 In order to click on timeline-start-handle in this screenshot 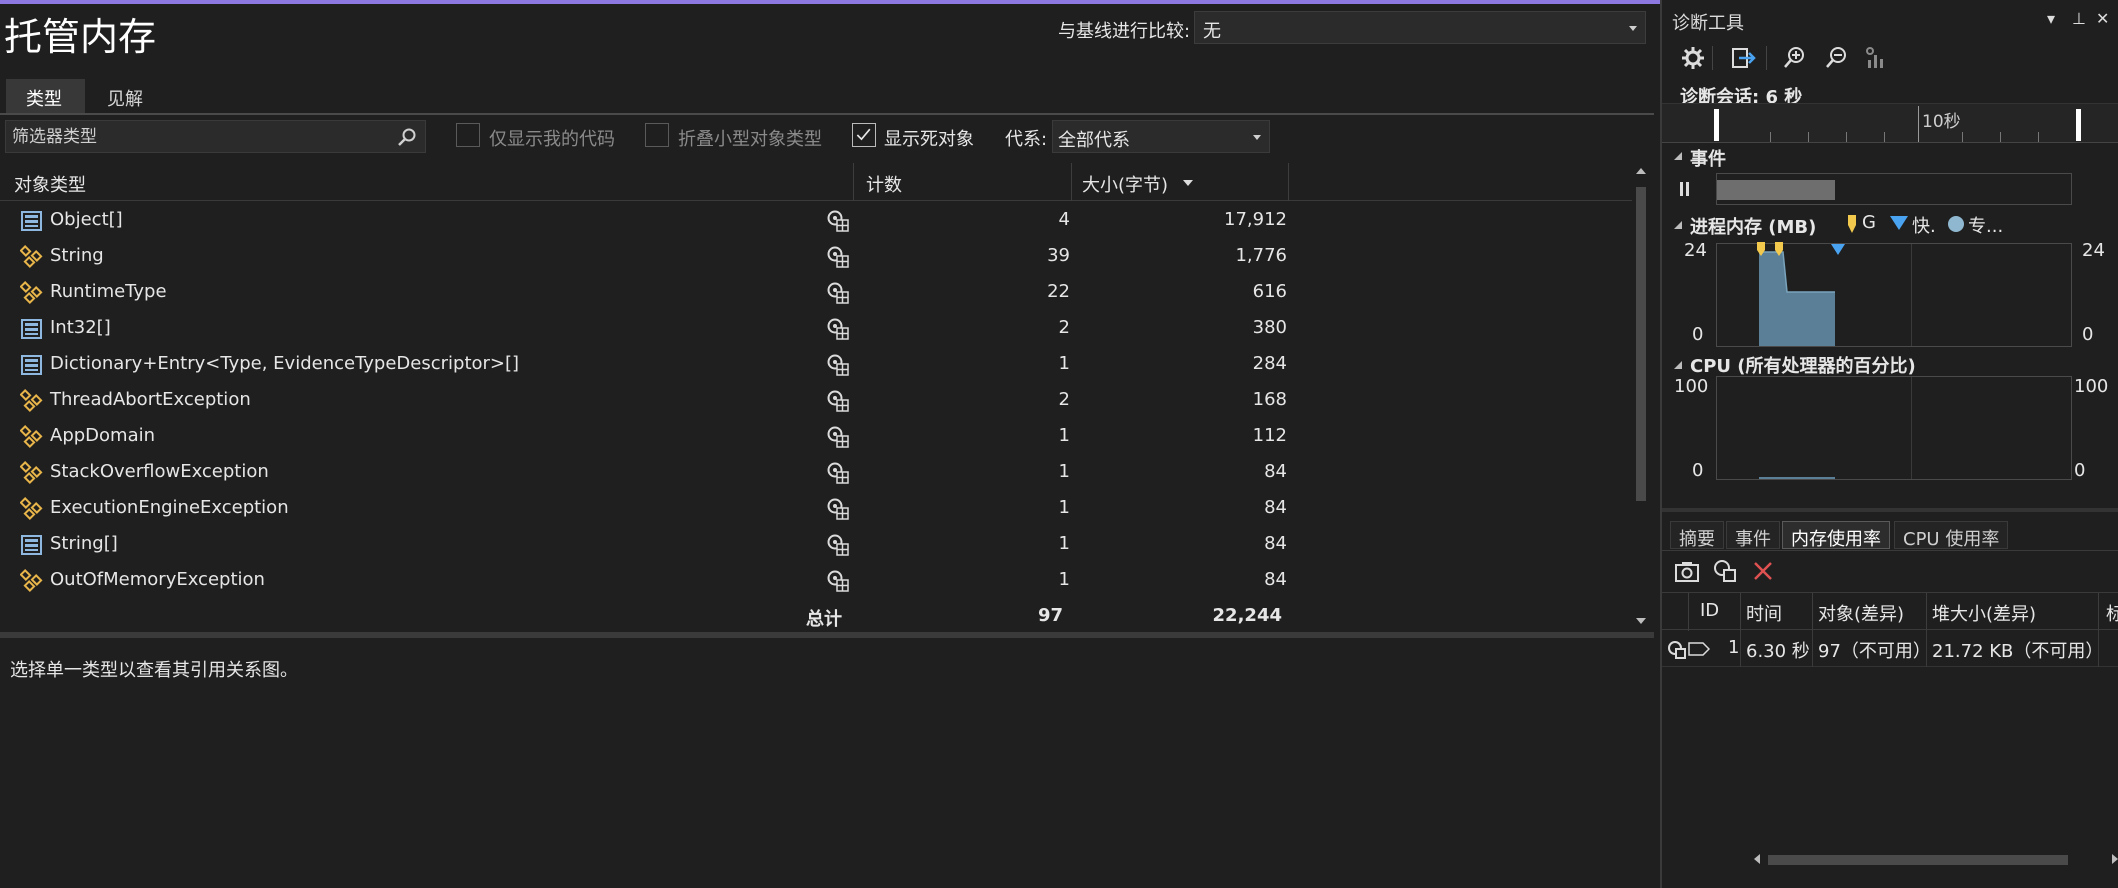, I will do `click(1716, 125)`.